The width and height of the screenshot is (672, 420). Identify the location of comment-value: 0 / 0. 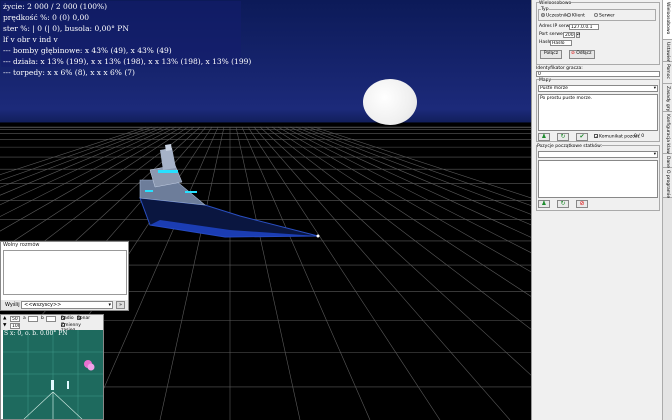
(639, 136).